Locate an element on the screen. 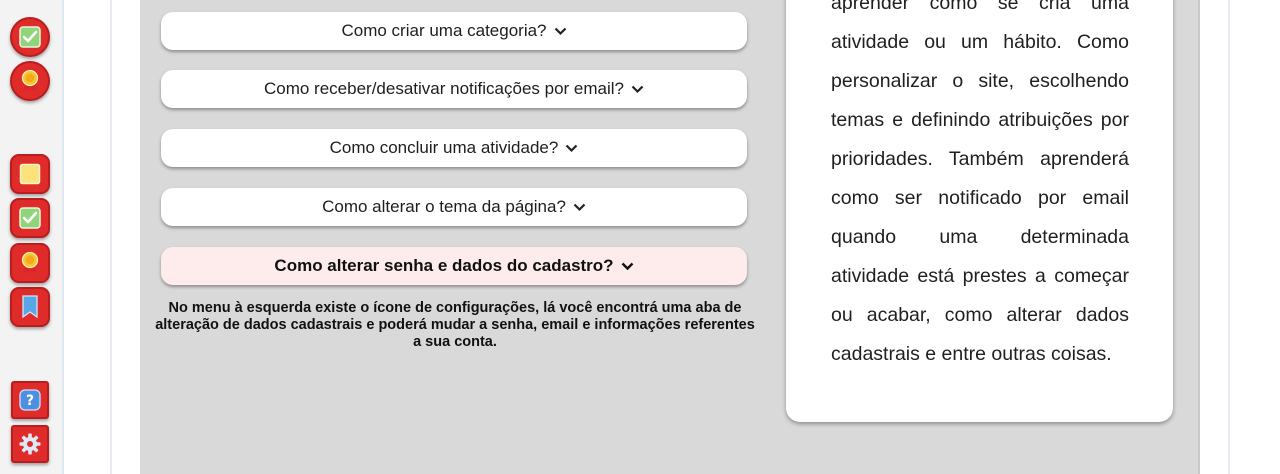  sidebar-settings-button is located at coordinates (30, 444).